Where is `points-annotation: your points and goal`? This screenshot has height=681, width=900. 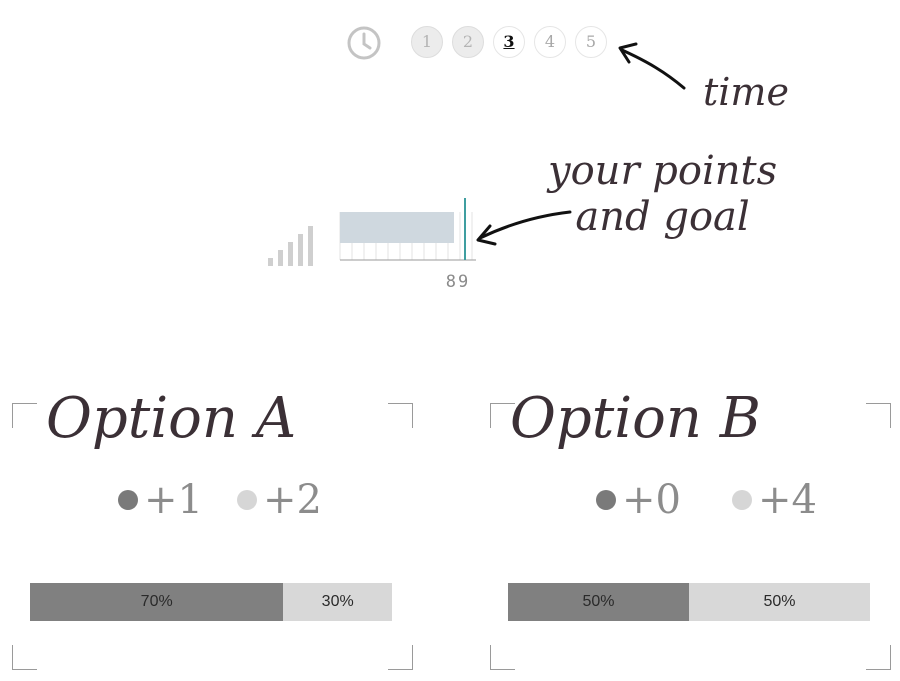
points-annotation: your points and goal is located at coordinates (662, 194).